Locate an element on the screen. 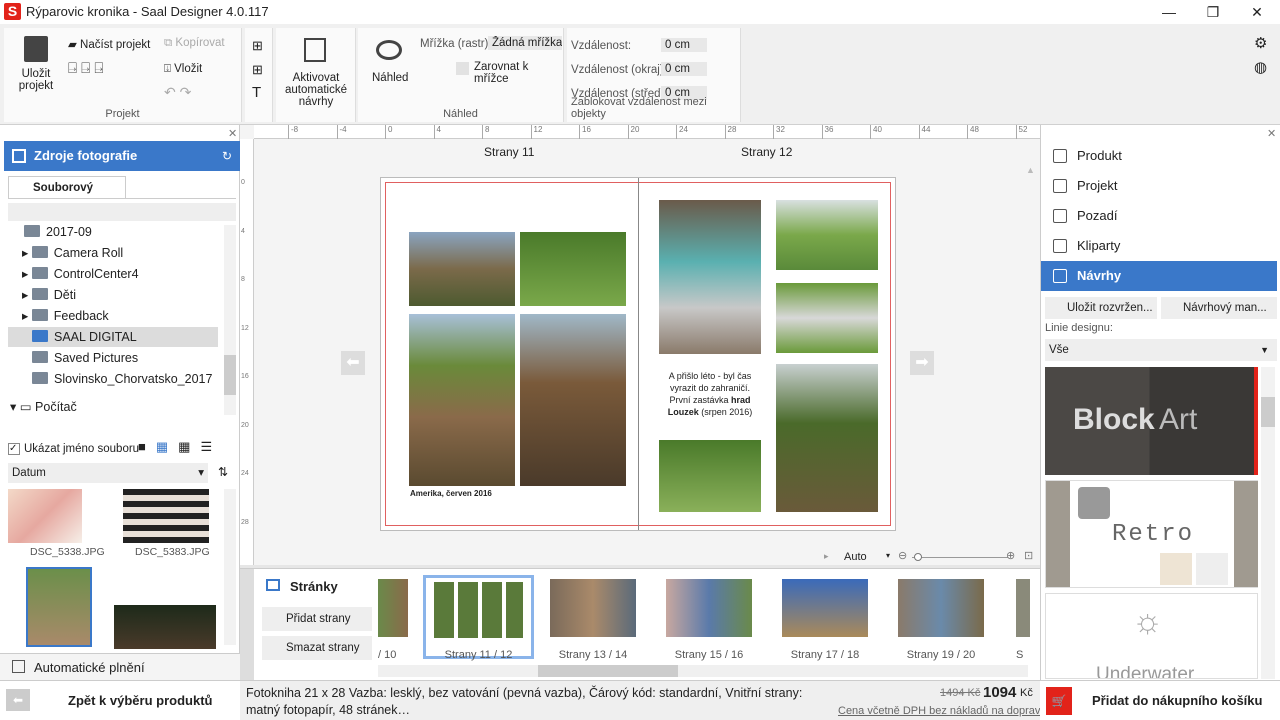 The width and height of the screenshot is (1280, 720). strip-resize-handle is located at coordinates (247, 625).